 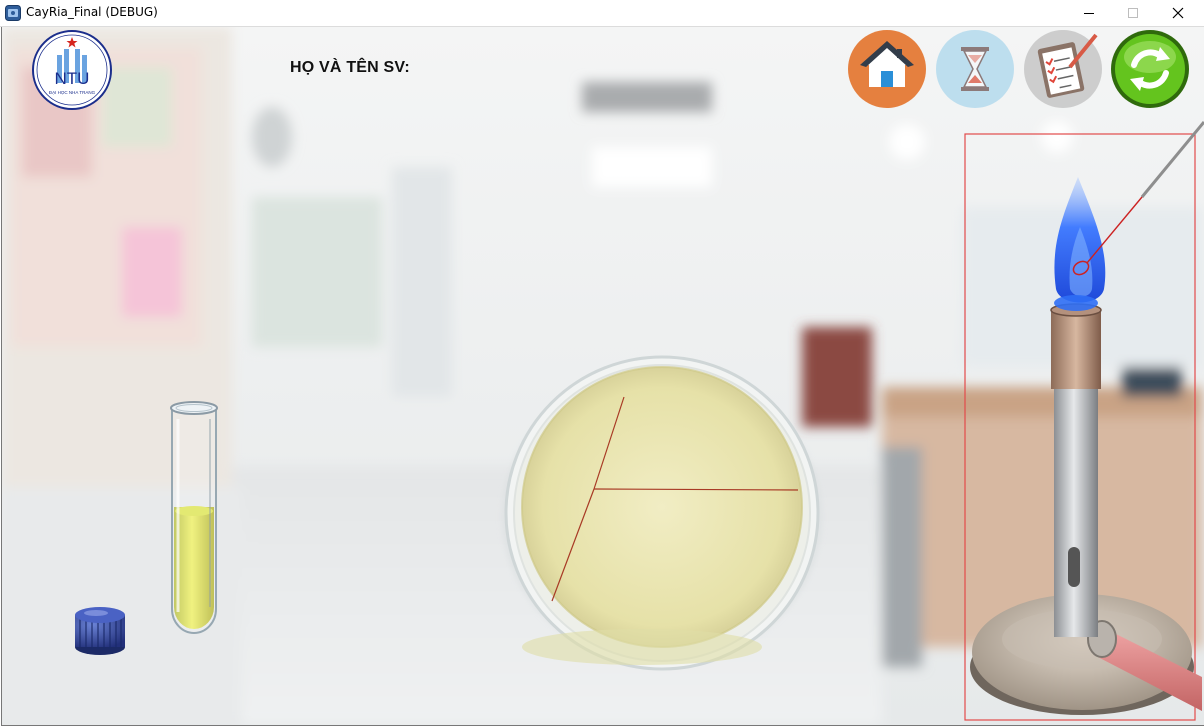 I want to click on close-button, so click(x=1178, y=13).